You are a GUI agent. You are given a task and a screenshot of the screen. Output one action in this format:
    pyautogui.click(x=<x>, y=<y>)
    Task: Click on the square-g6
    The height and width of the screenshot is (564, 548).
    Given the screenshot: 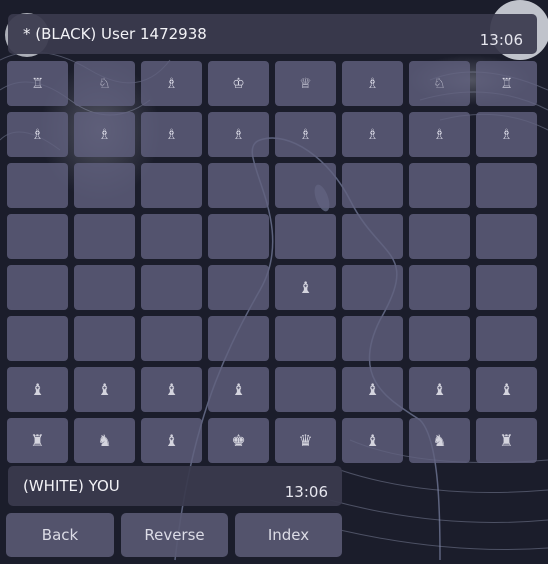 What is the action you would take?
    pyautogui.click(x=439, y=185)
    